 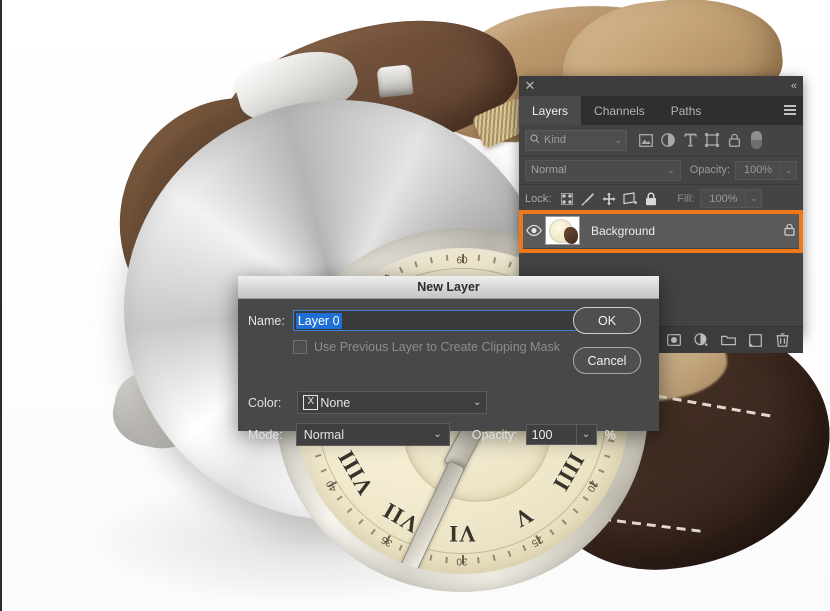 What do you see at coordinates (686, 198) in the screenshot?
I see `fill-label: Fill:` at bounding box center [686, 198].